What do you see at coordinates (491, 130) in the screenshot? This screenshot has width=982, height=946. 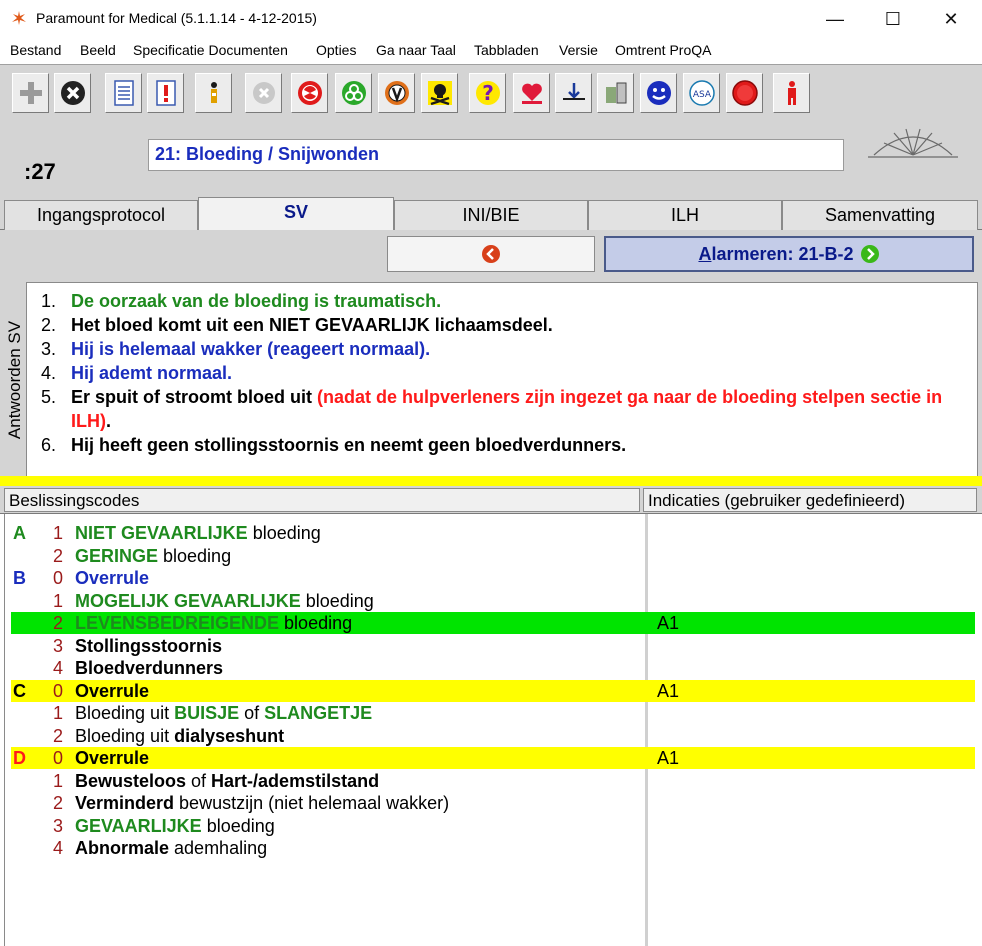 I see `header-panel: ? ASA :27 21: Bloeding / Snijwonden` at bounding box center [491, 130].